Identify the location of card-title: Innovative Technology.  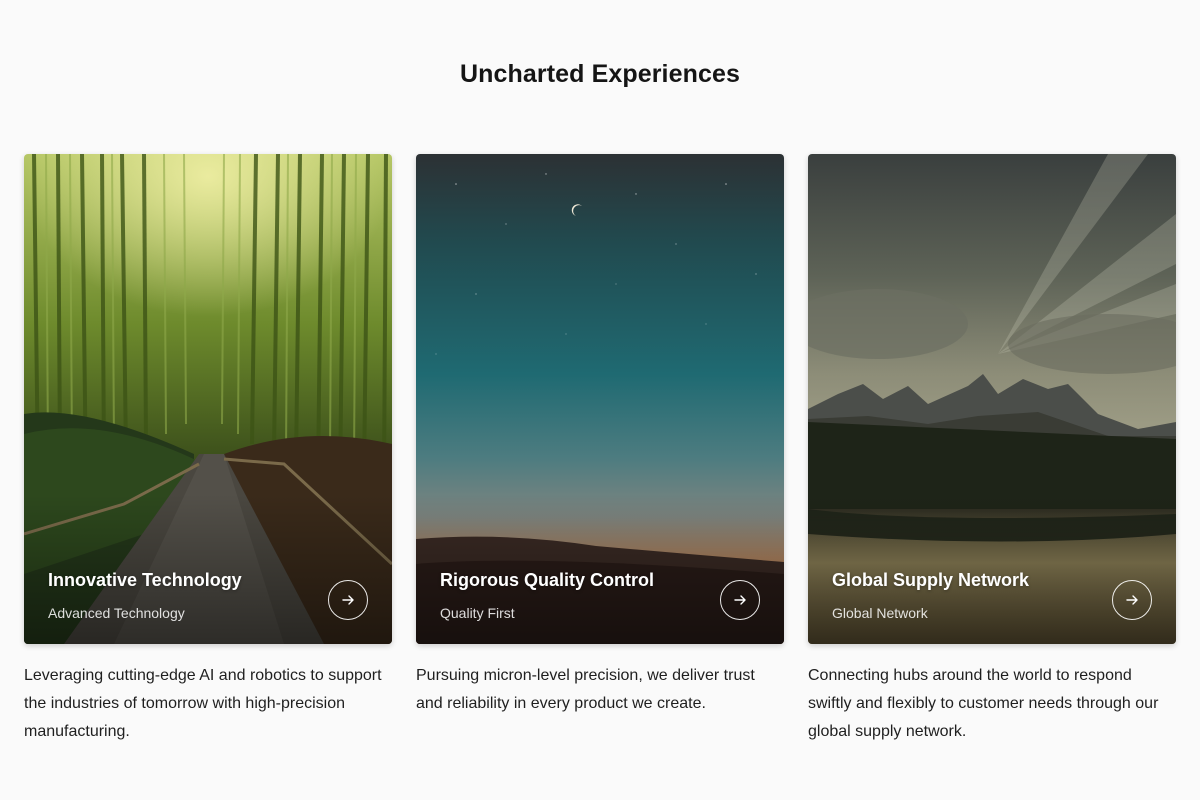
(145, 580).